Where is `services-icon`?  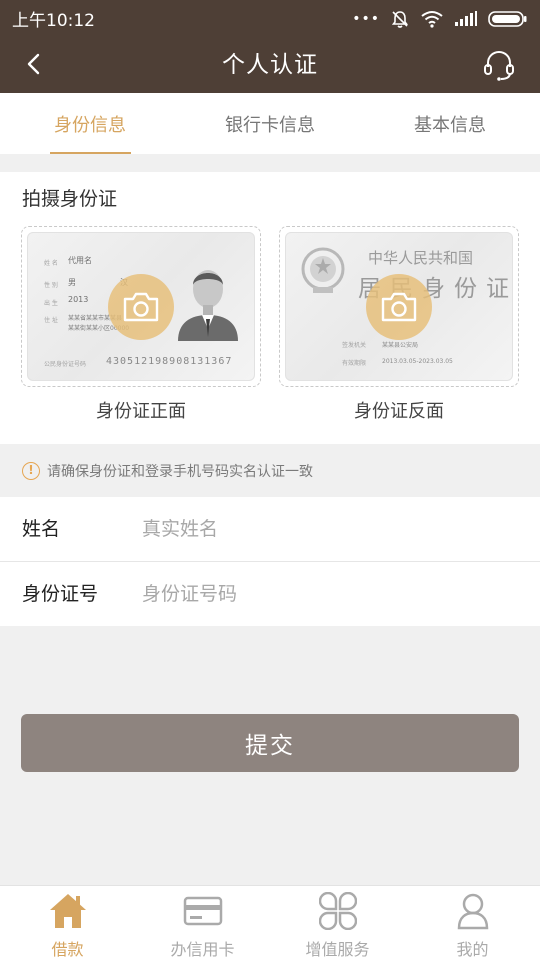 services-icon is located at coordinates (337, 911).